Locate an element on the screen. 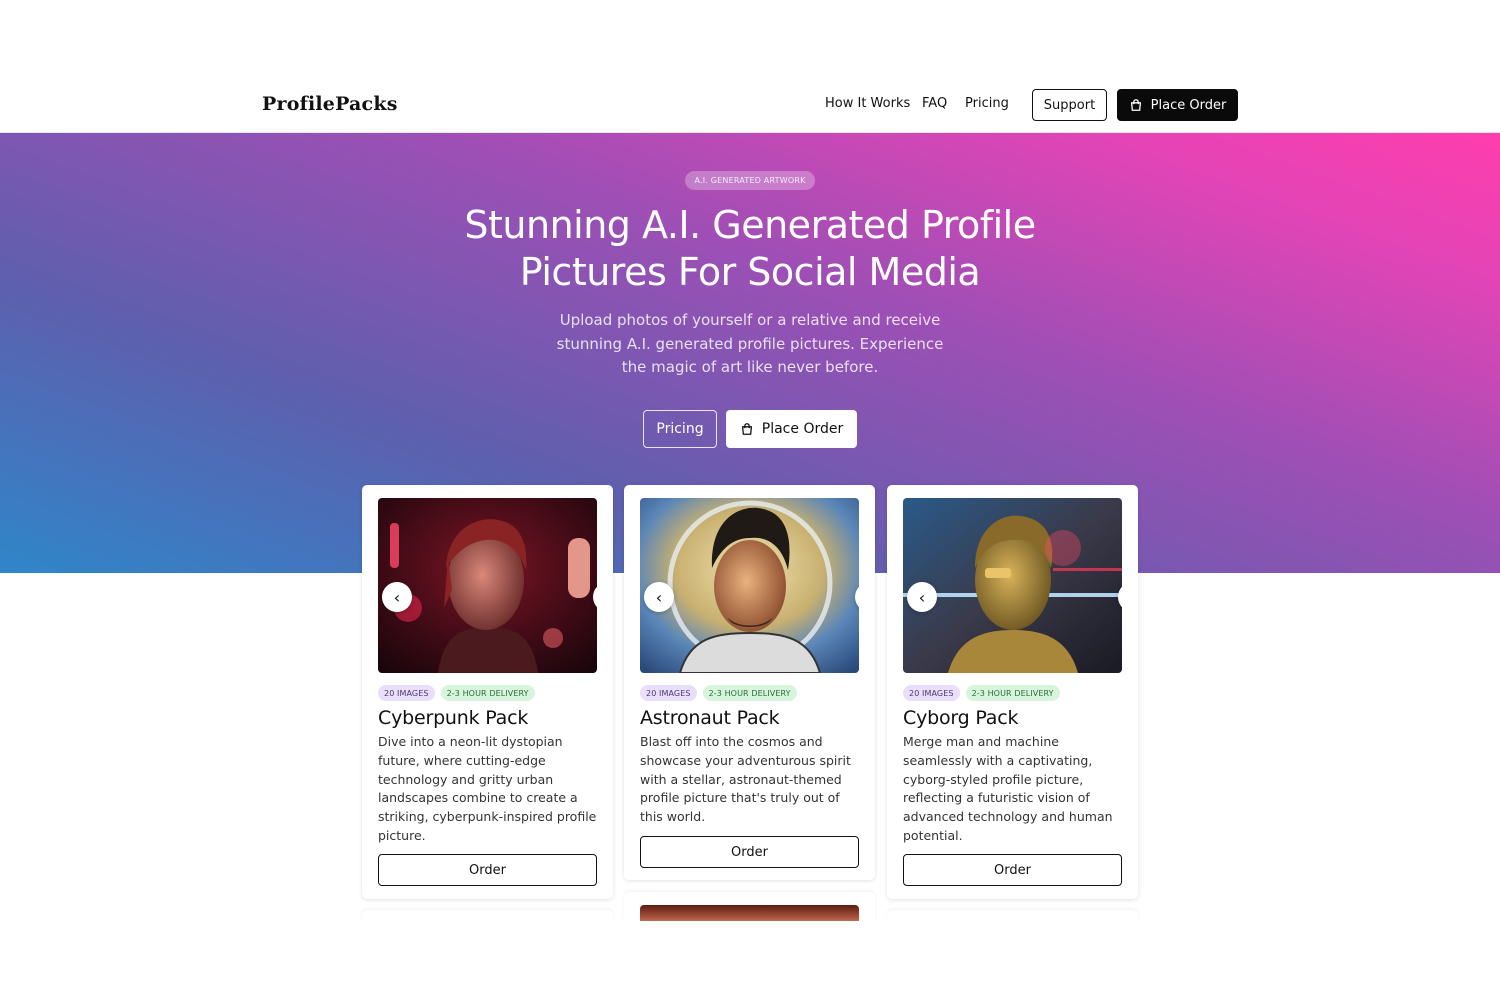 The height and width of the screenshot is (1000, 1500). hero-place-order-button: Place Order is located at coordinates (791, 429).